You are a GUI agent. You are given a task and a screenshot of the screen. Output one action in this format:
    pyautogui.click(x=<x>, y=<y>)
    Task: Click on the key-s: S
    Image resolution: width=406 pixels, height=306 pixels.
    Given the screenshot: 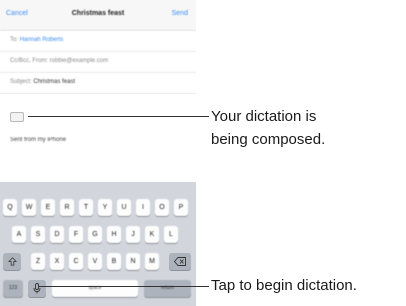 What is the action you would take?
    pyautogui.click(x=38, y=234)
    